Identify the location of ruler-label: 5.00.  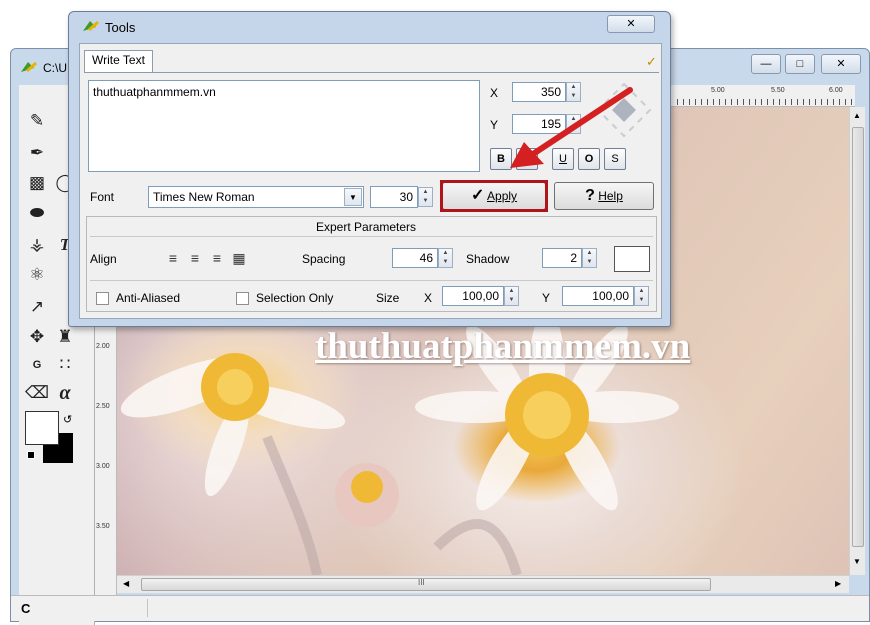
(718, 90).